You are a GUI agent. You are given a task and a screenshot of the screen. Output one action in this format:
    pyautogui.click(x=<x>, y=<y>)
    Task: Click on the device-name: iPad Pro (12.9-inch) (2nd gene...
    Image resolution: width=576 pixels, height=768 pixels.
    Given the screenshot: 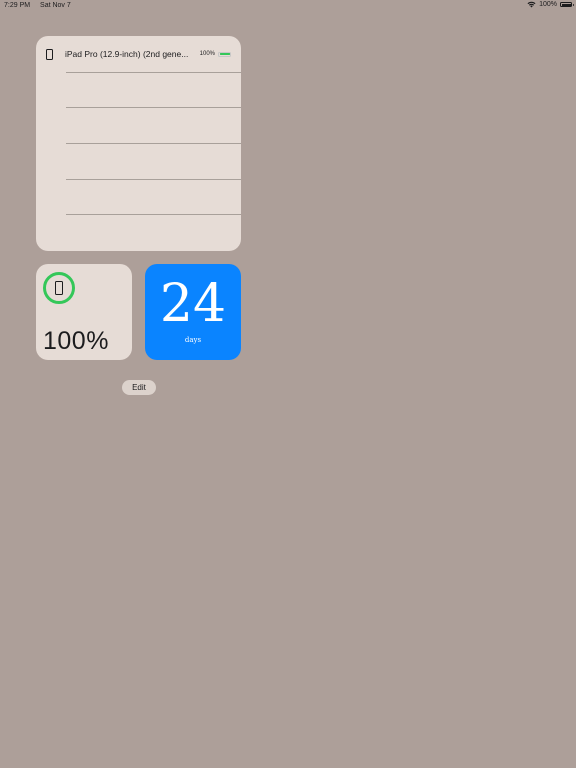 What is the action you would take?
    pyautogui.click(x=127, y=54)
    